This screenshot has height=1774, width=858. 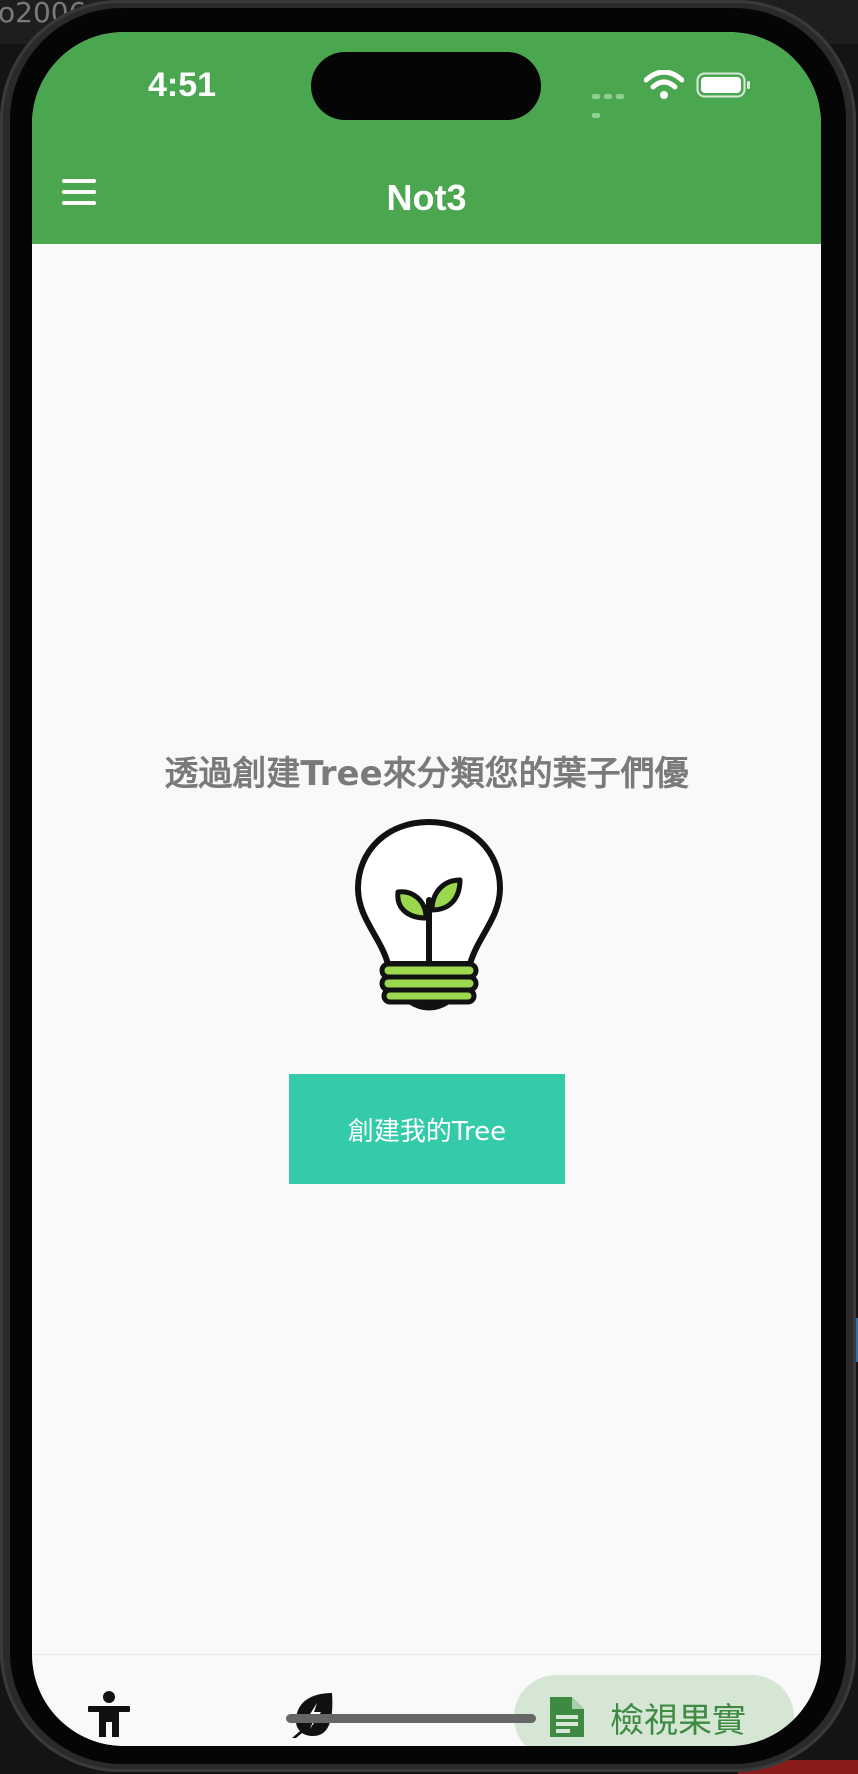 I want to click on view-fruits-label: 檢視果實, so click(x=678, y=1720).